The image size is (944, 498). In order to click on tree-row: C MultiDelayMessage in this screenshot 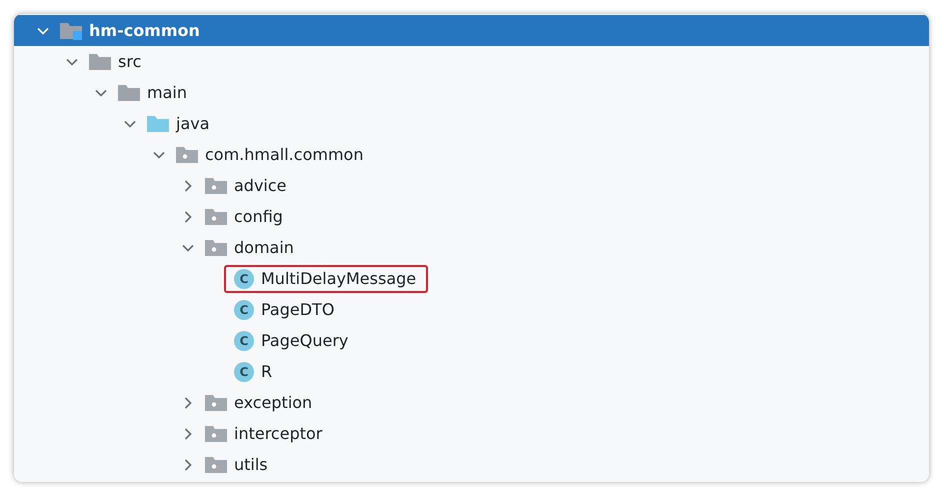, I will do `click(471, 278)`.